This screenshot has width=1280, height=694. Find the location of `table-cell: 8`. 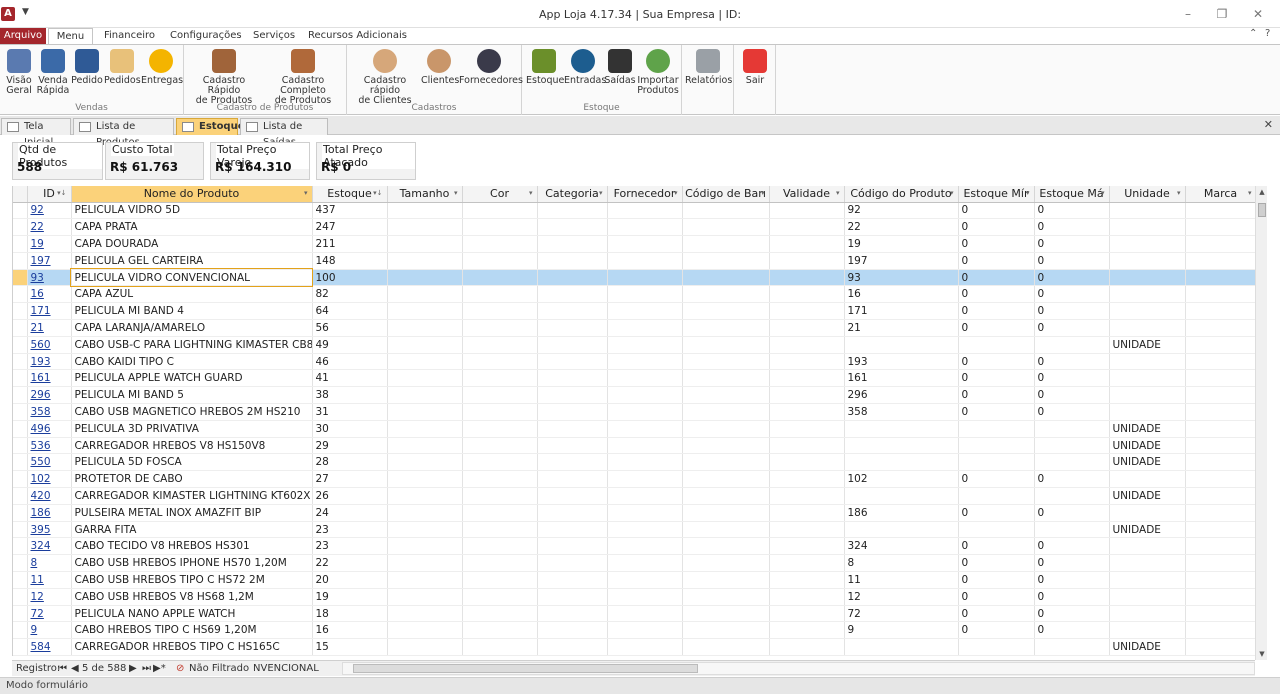

table-cell: 8 is located at coordinates (901, 563).